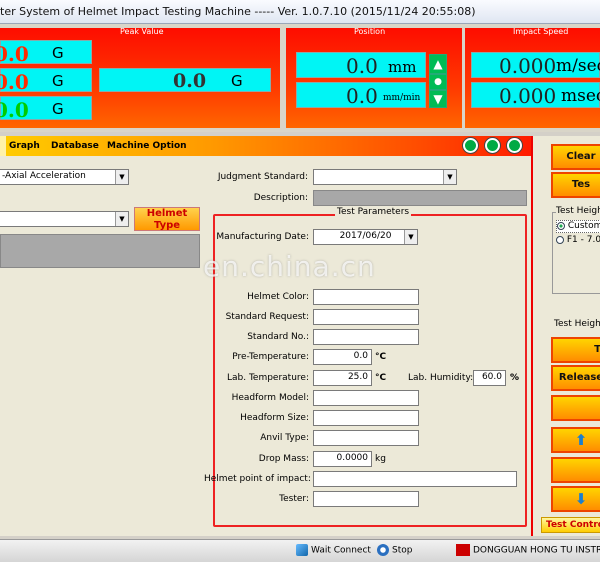  Describe the element at coordinates (366, 499) in the screenshot. I see `tester-input` at that location.